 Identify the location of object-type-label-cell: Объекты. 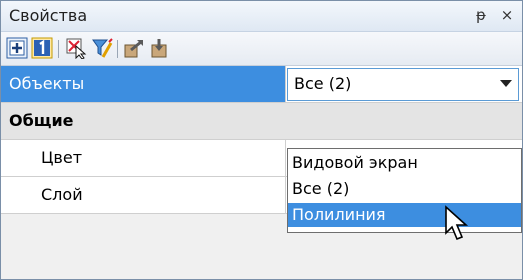
(143, 84).